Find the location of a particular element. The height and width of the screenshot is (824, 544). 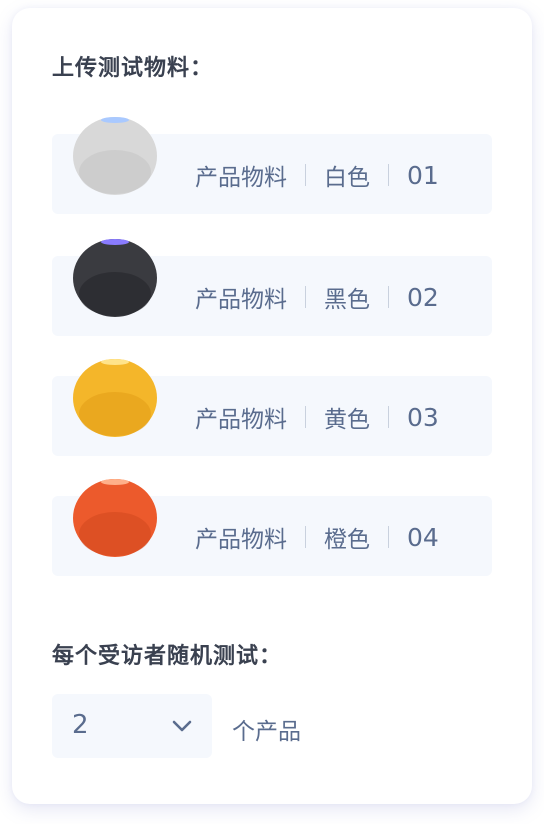

product-row-3: 产品物料 黄色 03 is located at coordinates (272, 407).